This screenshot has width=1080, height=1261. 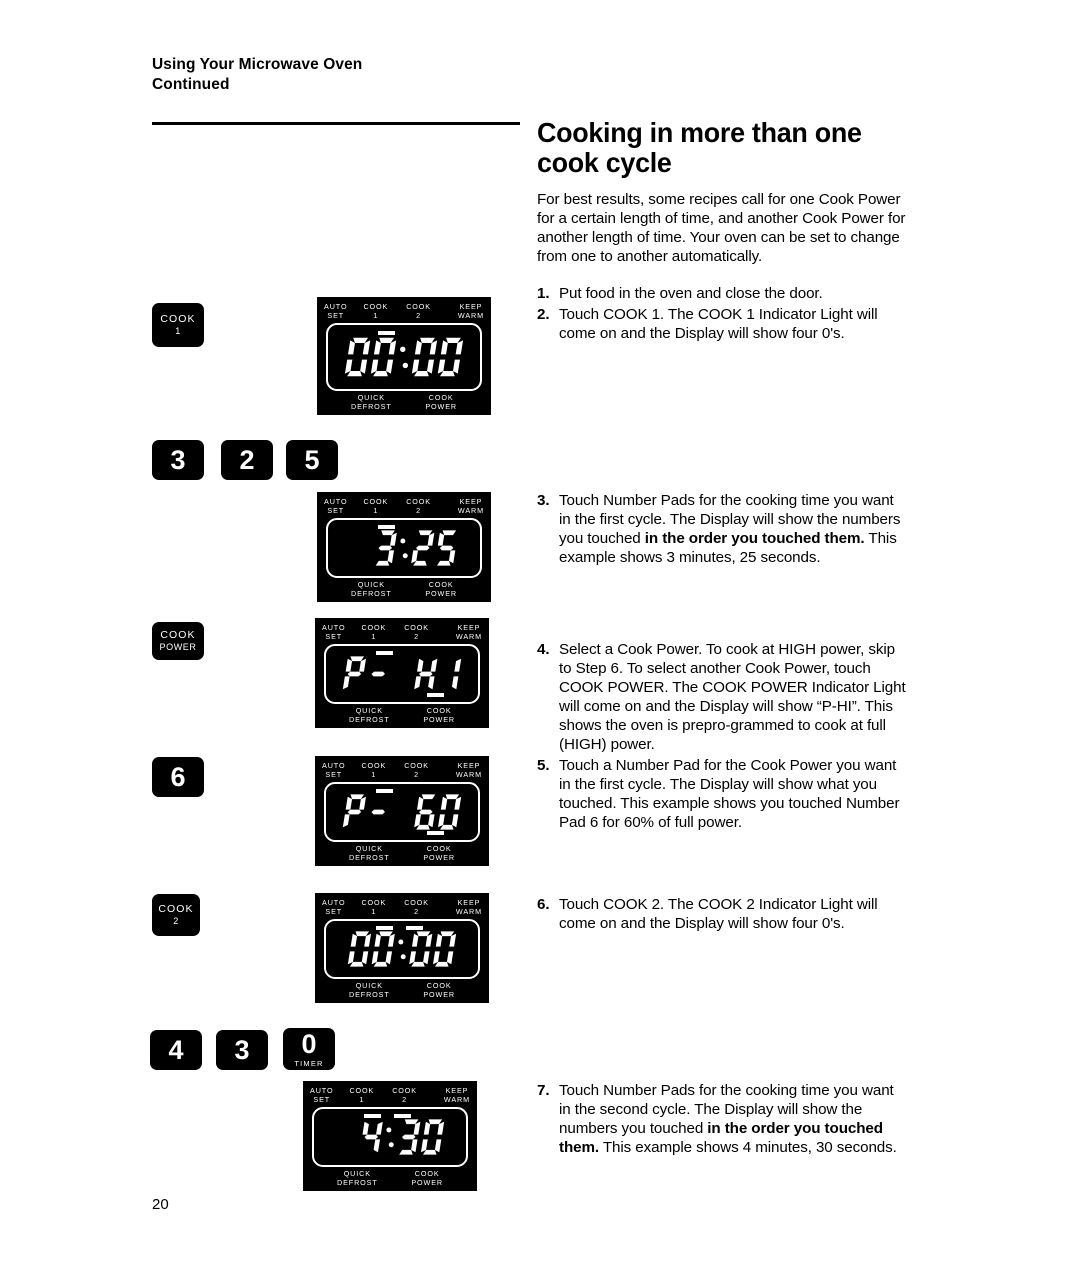 I want to click on key-pad-2-label: 2, so click(x=247, y=459).